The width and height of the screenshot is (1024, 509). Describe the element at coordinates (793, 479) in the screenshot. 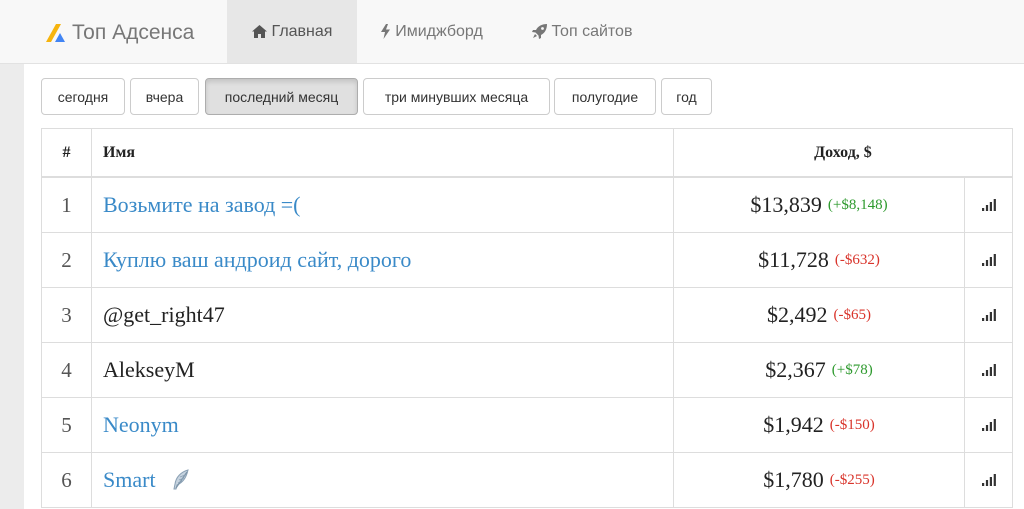

I see `row-income: $1,780` at that location.